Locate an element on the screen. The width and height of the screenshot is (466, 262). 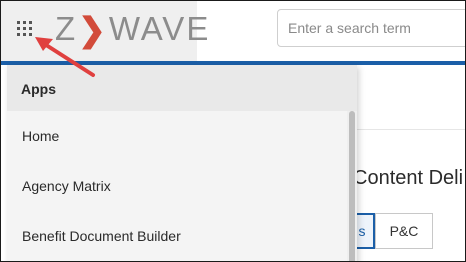
page-title: Content Deli is located at coordinates (408, 178).